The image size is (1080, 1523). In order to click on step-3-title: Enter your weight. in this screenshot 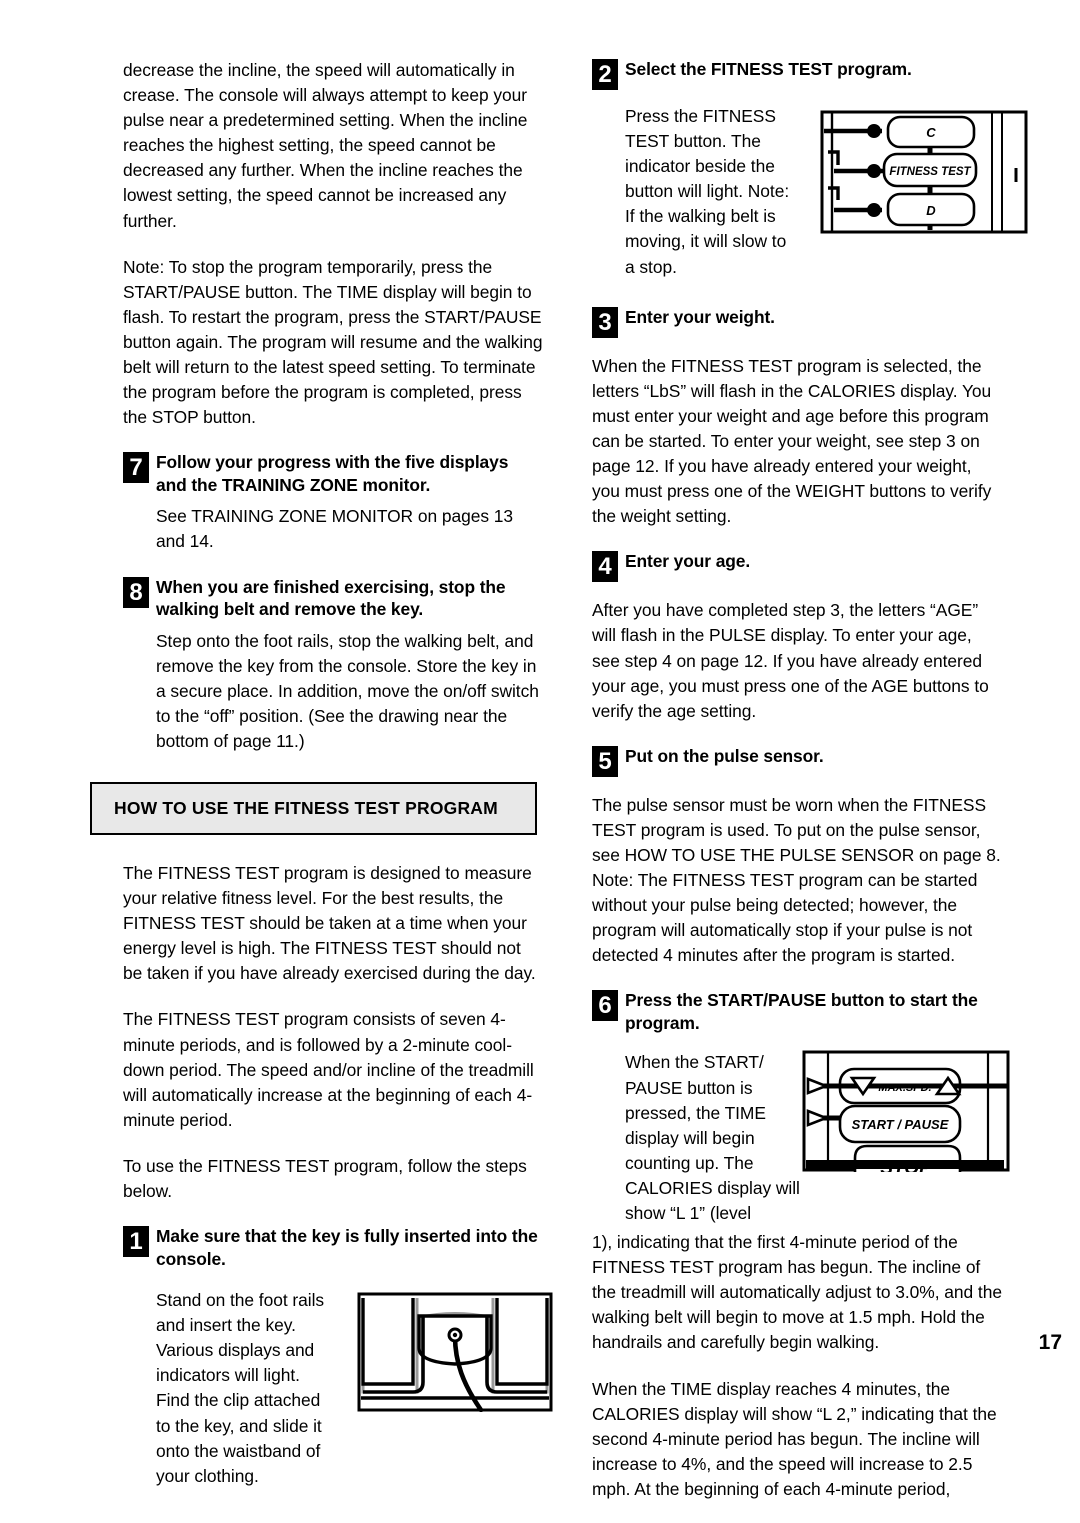, I will do `click(700, 316)`.